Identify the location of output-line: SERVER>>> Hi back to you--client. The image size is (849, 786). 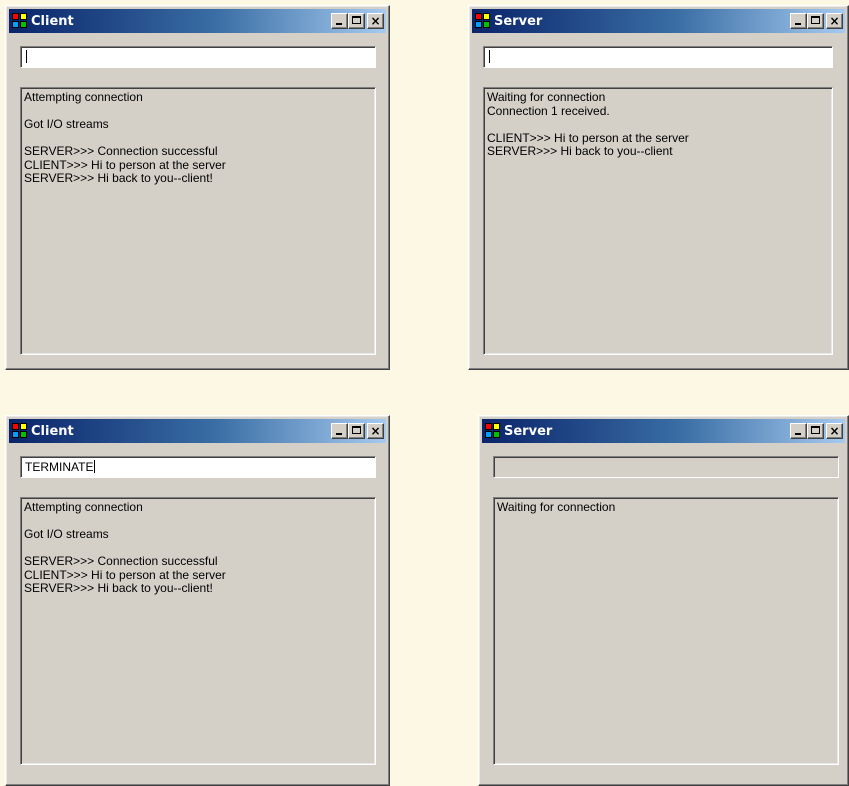
(580, 151).